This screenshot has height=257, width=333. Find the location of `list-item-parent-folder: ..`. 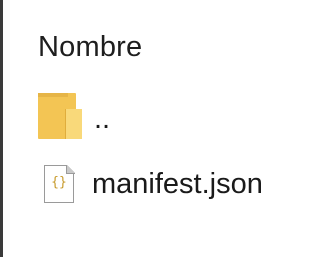

list-item-parent-folder: .. is located at coordinates (74, 116).